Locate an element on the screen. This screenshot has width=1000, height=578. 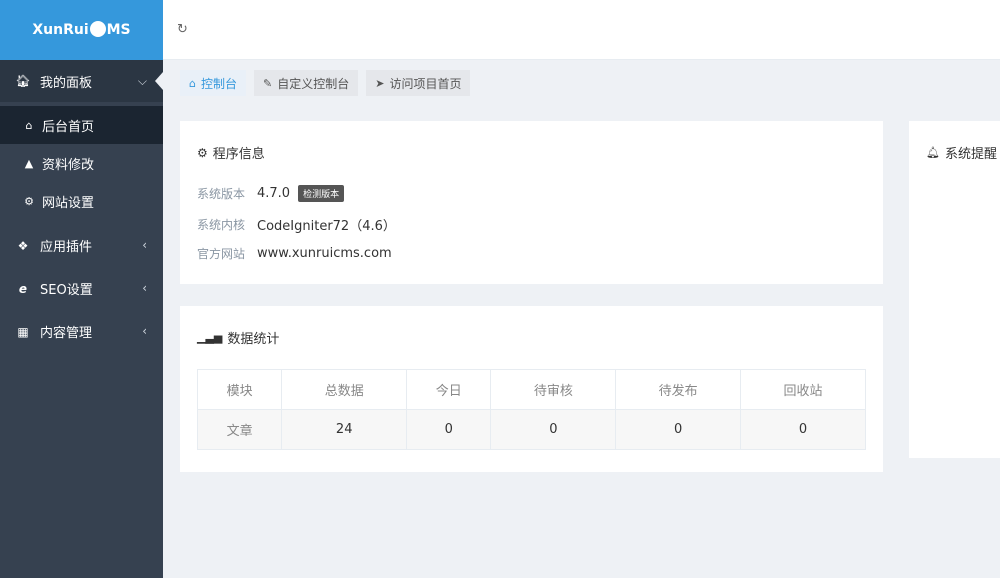
ie-icon: e is located at coordinates (23, 288).